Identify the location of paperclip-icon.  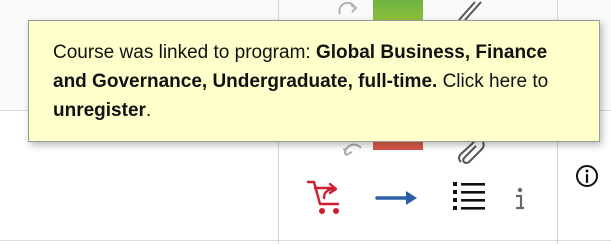
(470, 11).